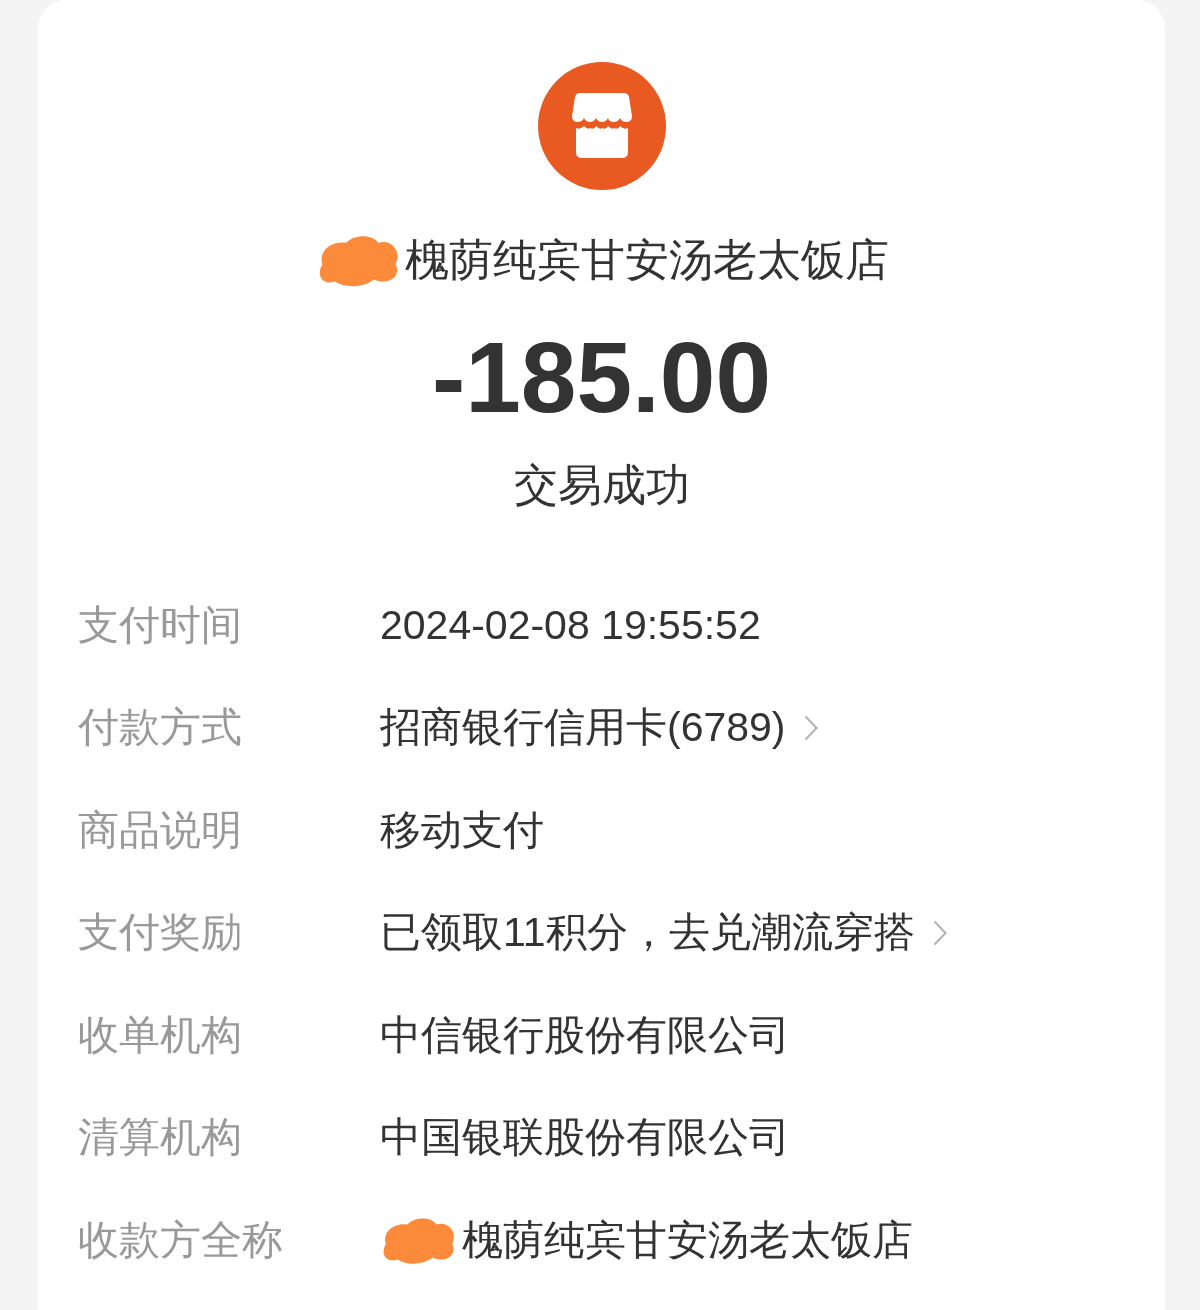  I want to click on payment-amount: -185.00, so click(601, 377).